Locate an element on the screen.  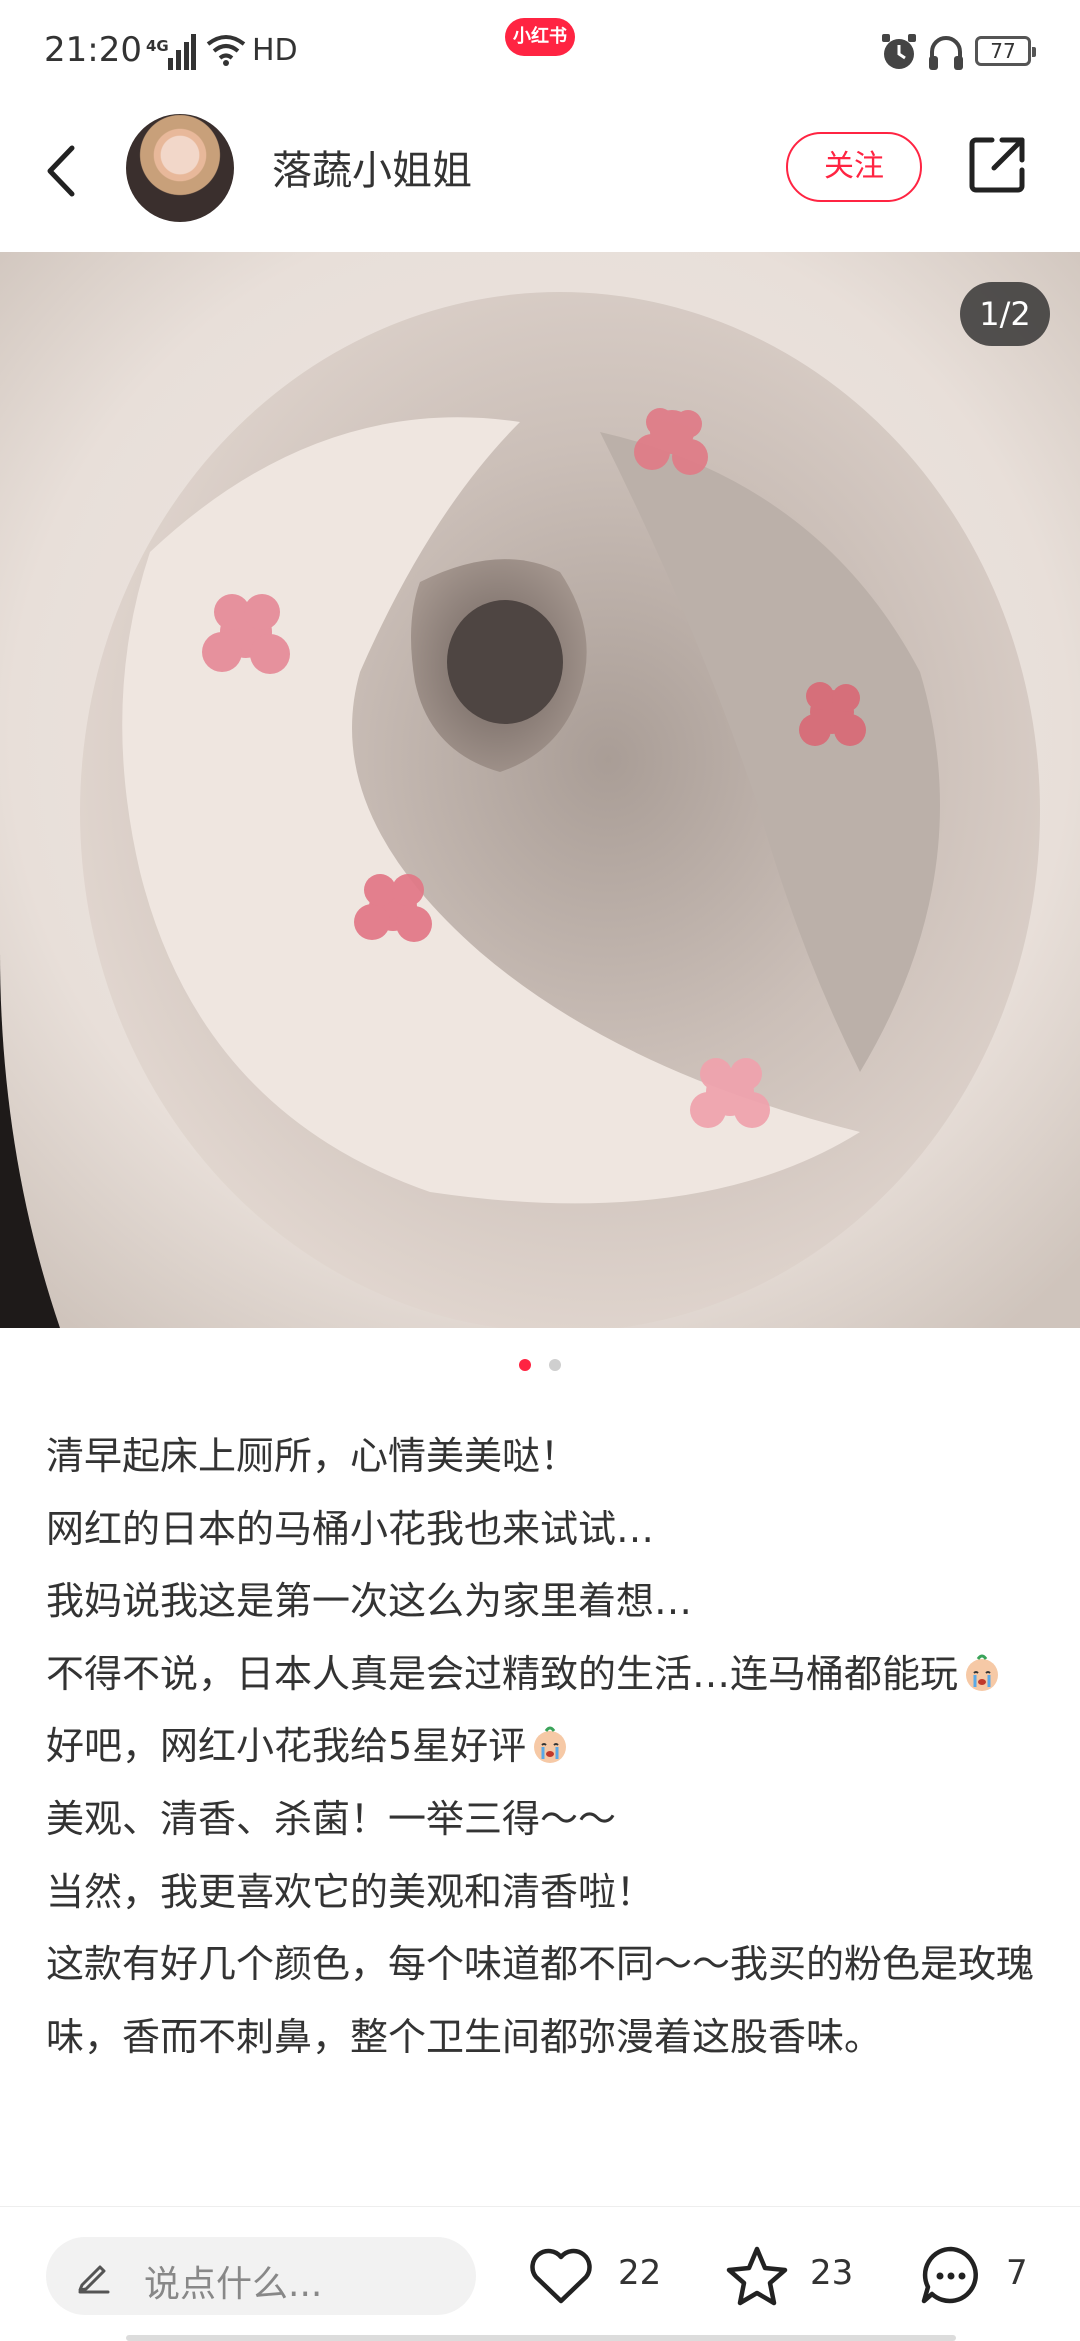
battery-indicator: 77 is located at coordinates (1005, 51).